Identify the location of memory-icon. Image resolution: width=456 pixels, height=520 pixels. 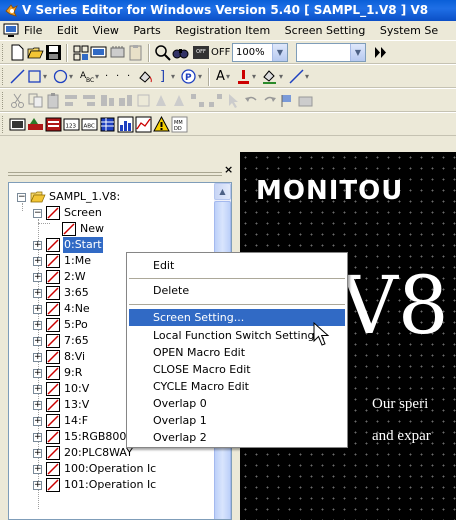
(117, 52).